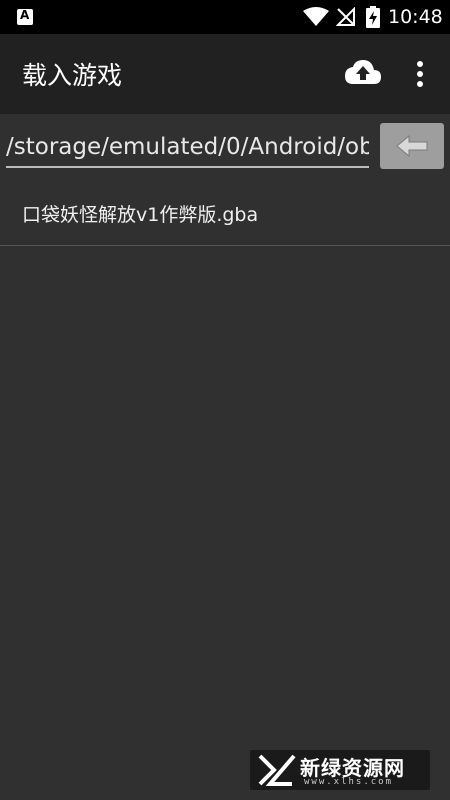  Describe the element at coordinates (415, 17) in the screenshot. I see `status-time: 10:48` at that location.